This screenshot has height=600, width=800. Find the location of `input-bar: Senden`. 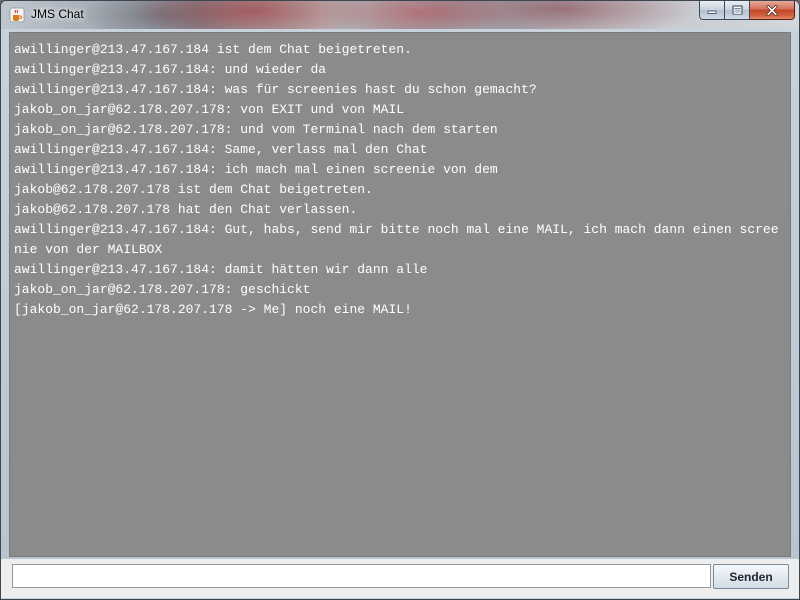

input-bar: Senden is located at coordinates (400, 579).